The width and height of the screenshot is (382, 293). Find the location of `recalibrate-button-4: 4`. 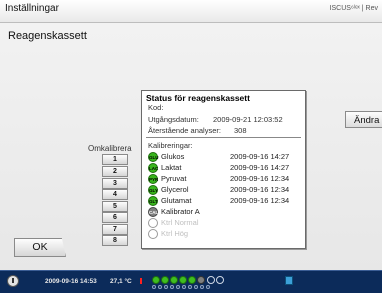

recalibrate-button-4: 4 is located at coordinates (115, 194).